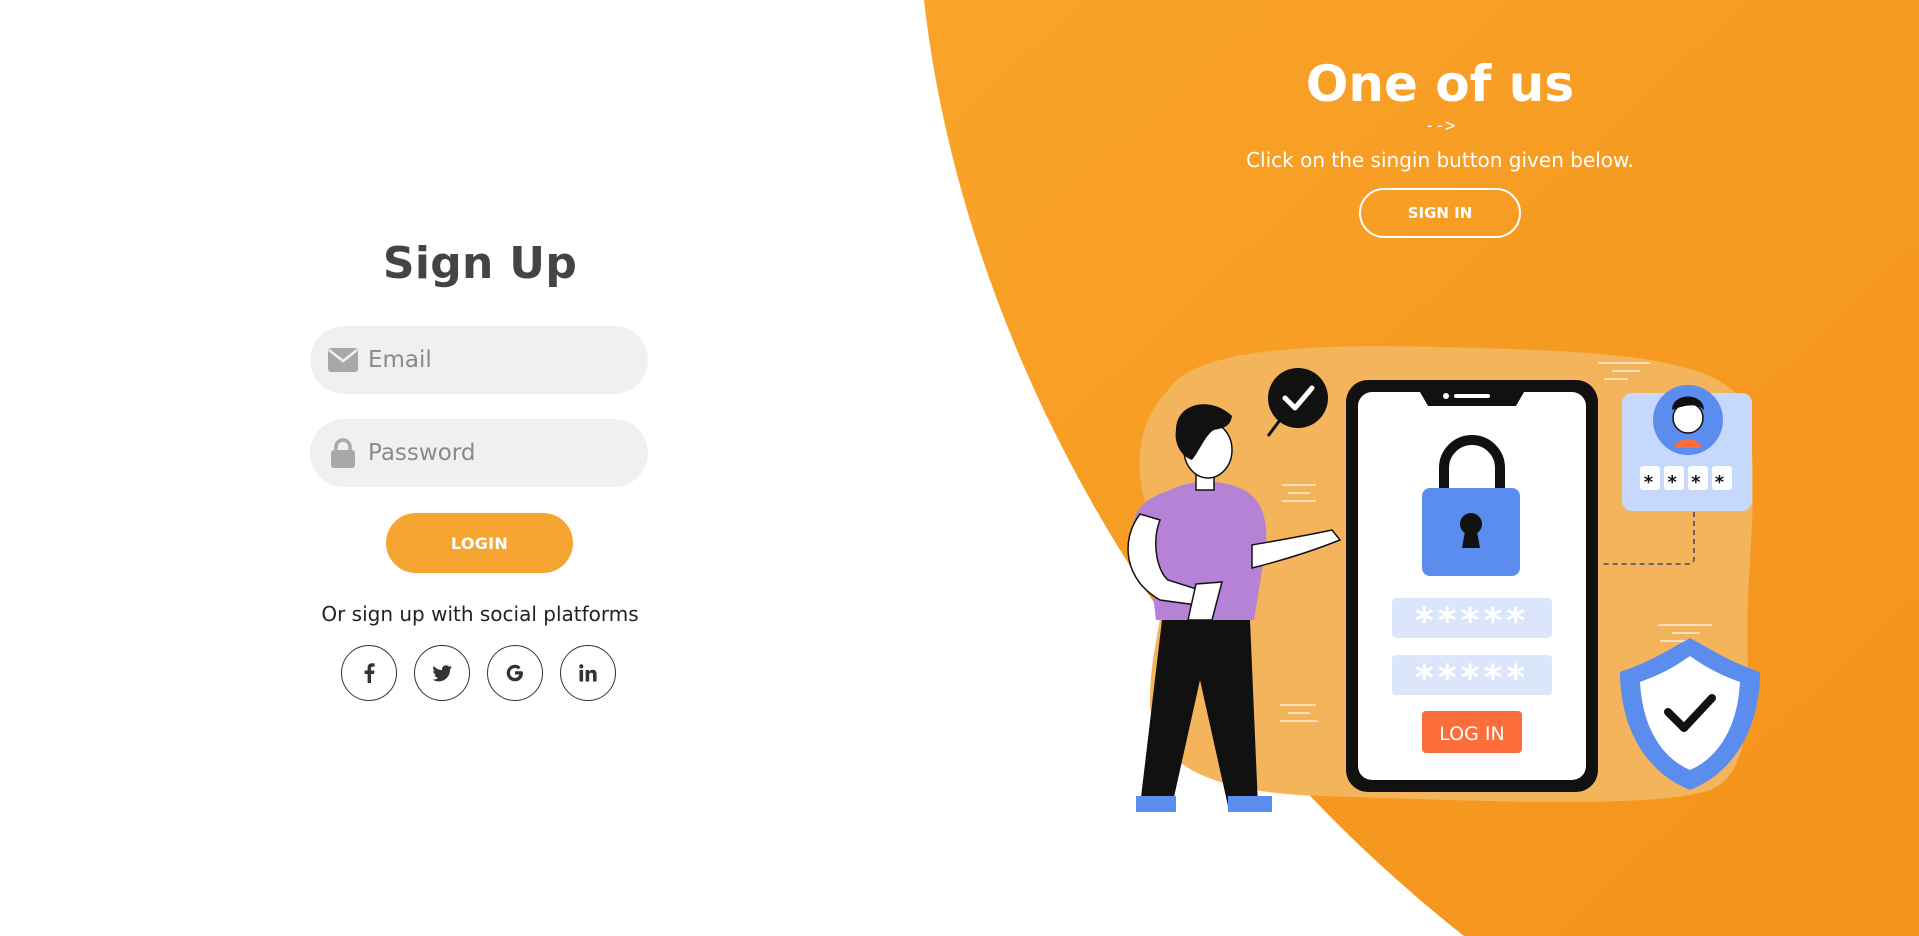 The height and width of the screenshot is (936, 1919). What do you see at coordinates (1440, 213) in the screenshot?
I see `sign-in-button: SIGN IN` at bounding box center [1440, 213].